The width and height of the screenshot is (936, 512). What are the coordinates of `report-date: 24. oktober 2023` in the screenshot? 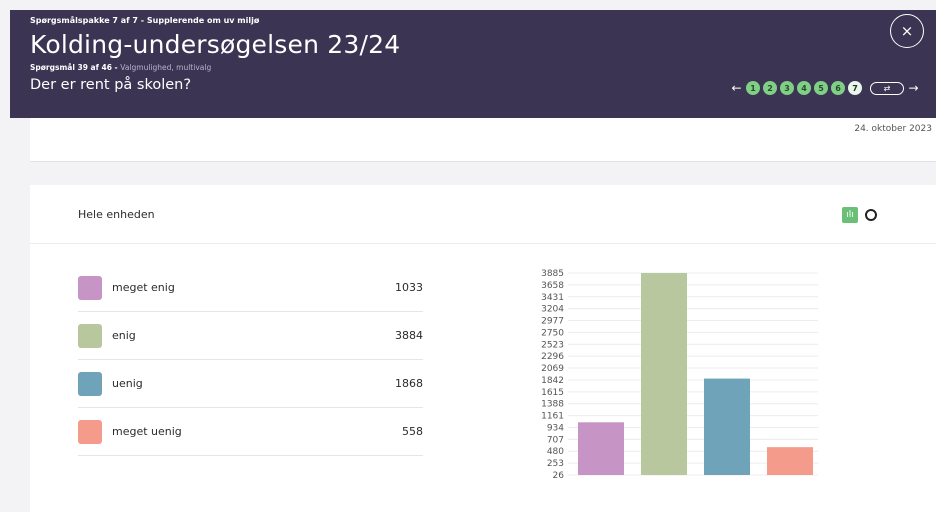 It's located at (893, 129).